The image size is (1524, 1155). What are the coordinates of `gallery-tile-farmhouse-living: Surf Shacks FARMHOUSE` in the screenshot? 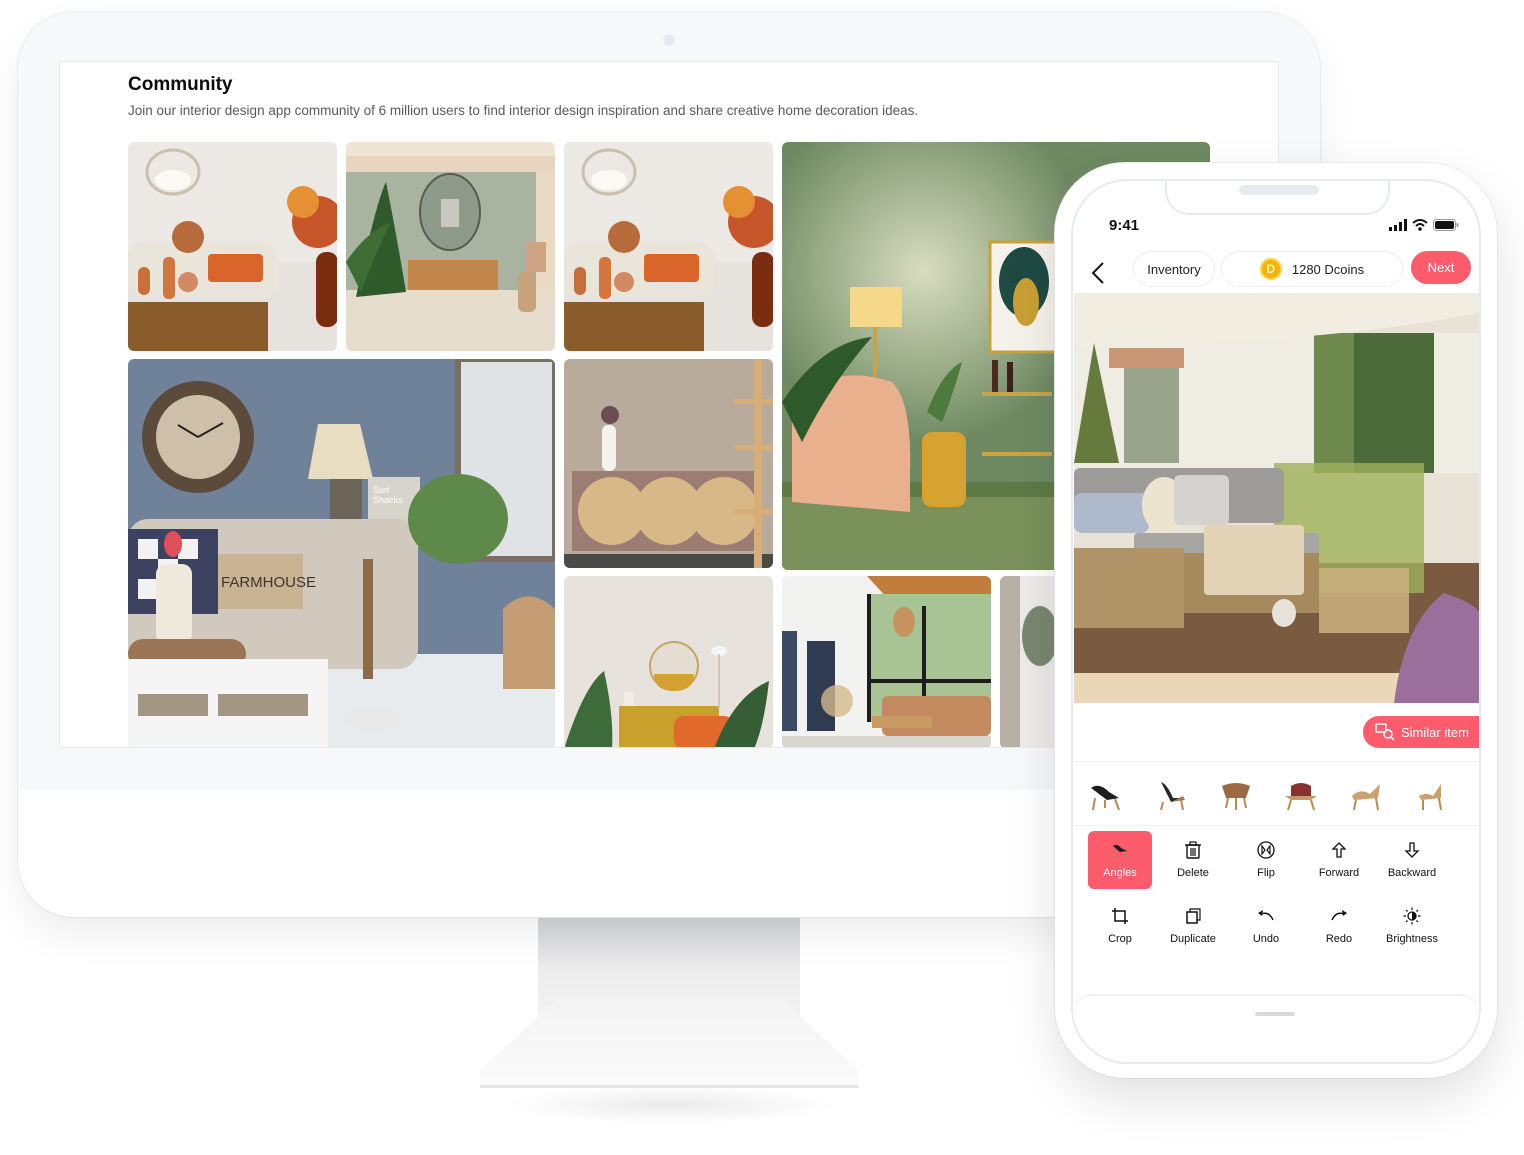 It's located at (341, 553).